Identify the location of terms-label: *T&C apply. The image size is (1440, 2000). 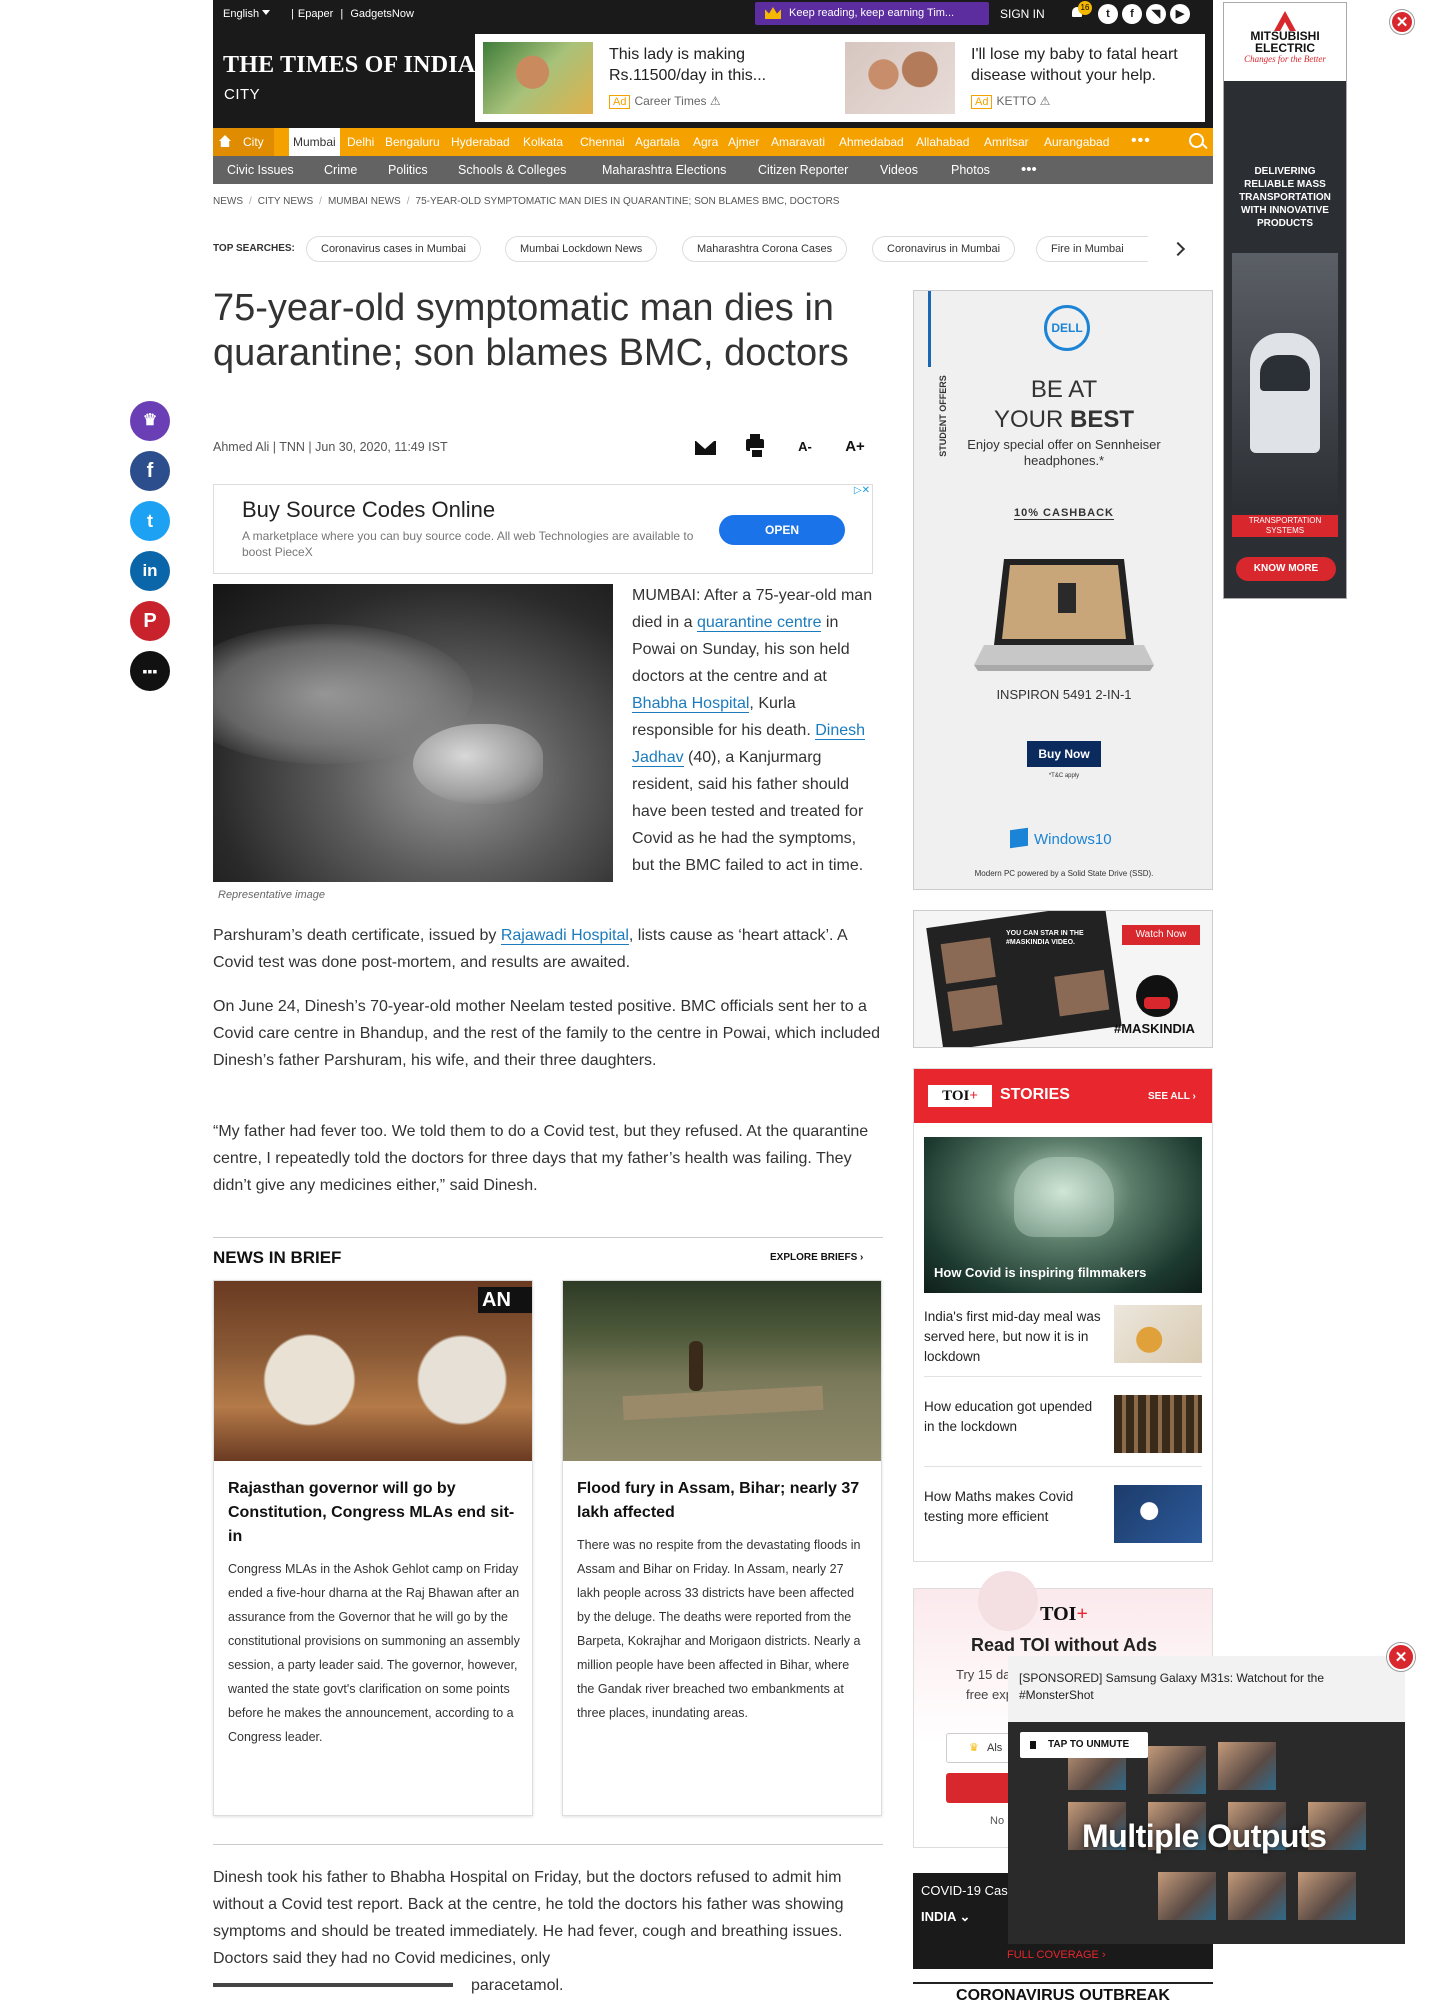
(1064, 776).